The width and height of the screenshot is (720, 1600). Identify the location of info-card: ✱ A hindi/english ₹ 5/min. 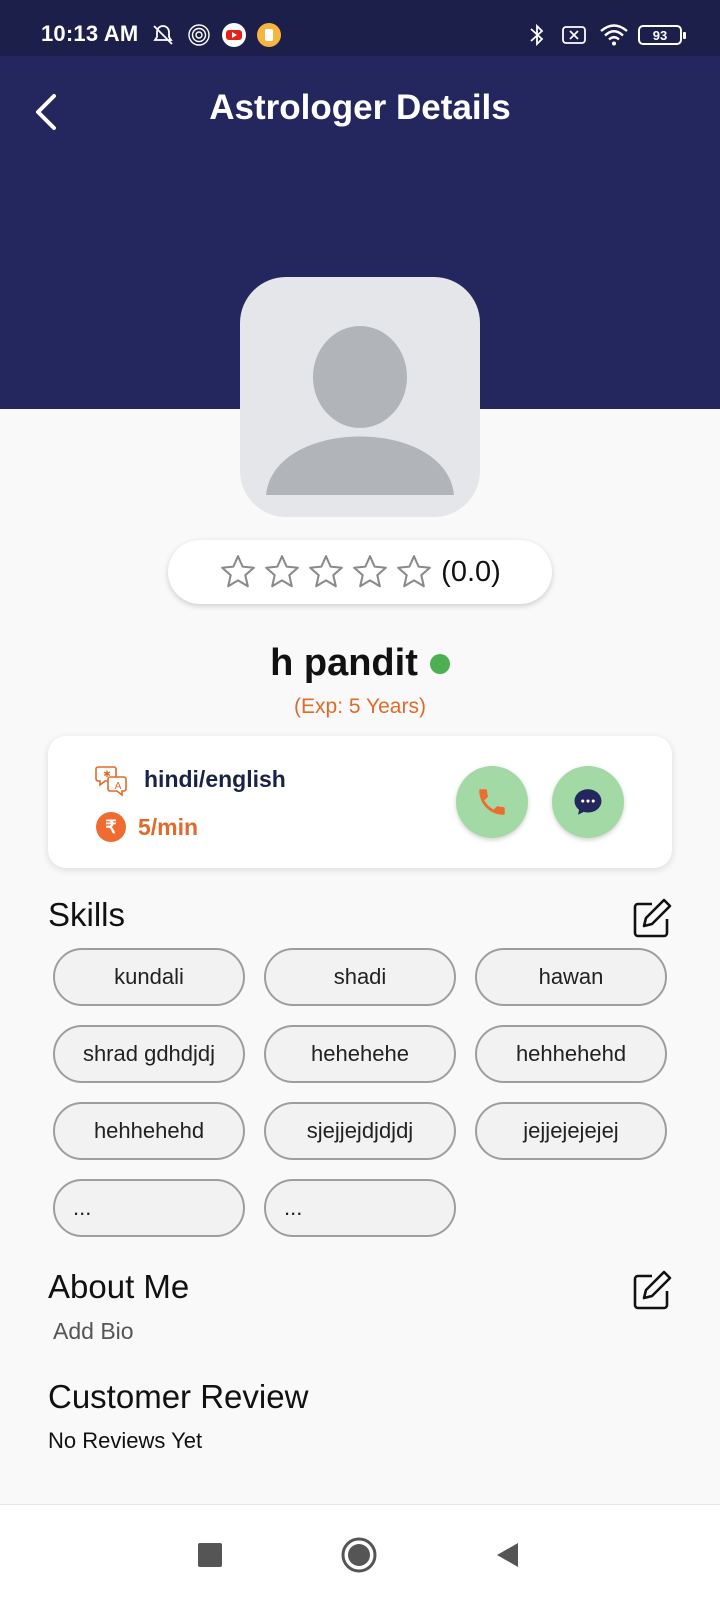
(360, 802).